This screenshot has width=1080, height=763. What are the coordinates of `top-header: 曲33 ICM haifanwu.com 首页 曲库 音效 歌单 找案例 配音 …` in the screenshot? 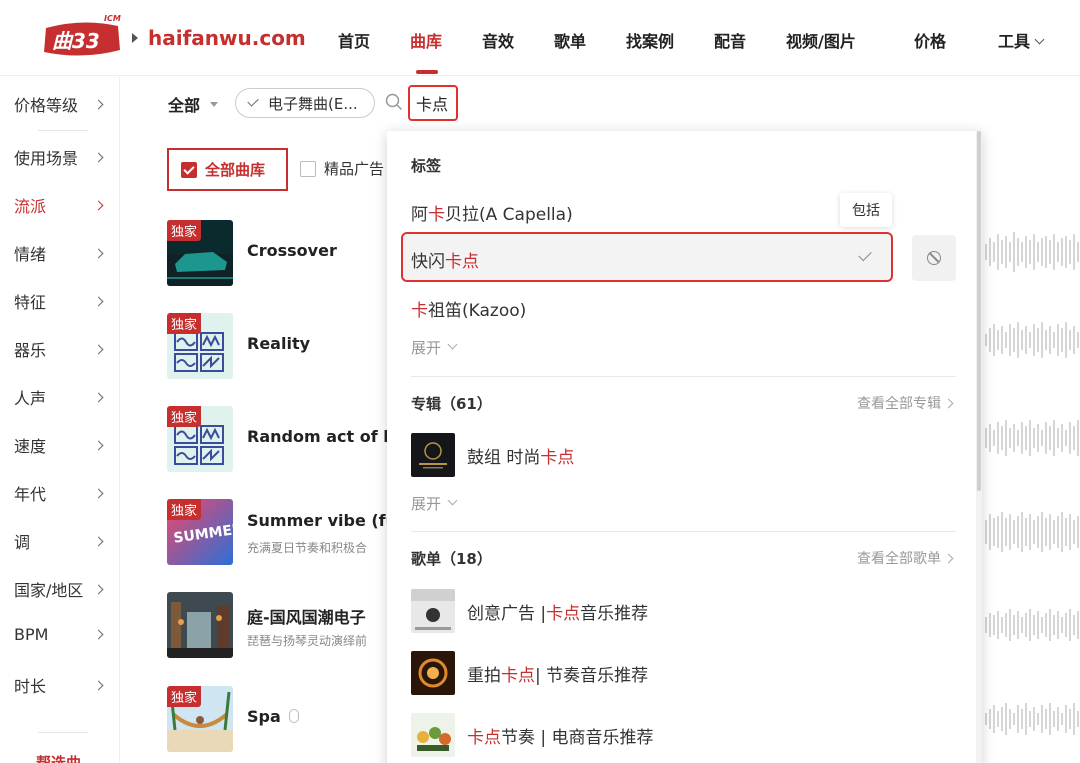 It's located at (540, 38).